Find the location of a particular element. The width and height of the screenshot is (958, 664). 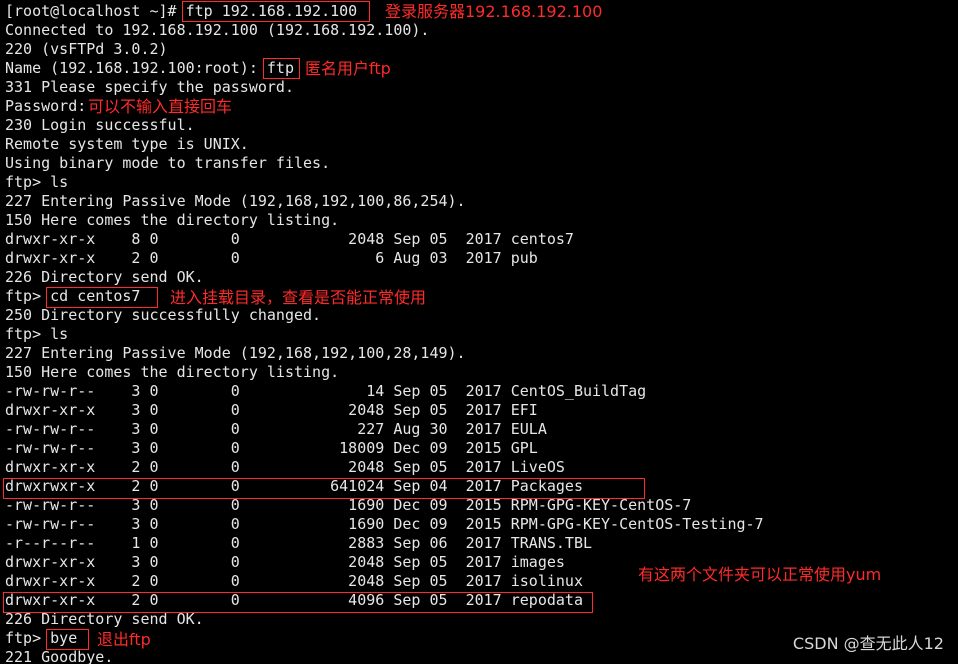

terminal-line: Remote system type is UNIX. is located at coordinates (127, 144).